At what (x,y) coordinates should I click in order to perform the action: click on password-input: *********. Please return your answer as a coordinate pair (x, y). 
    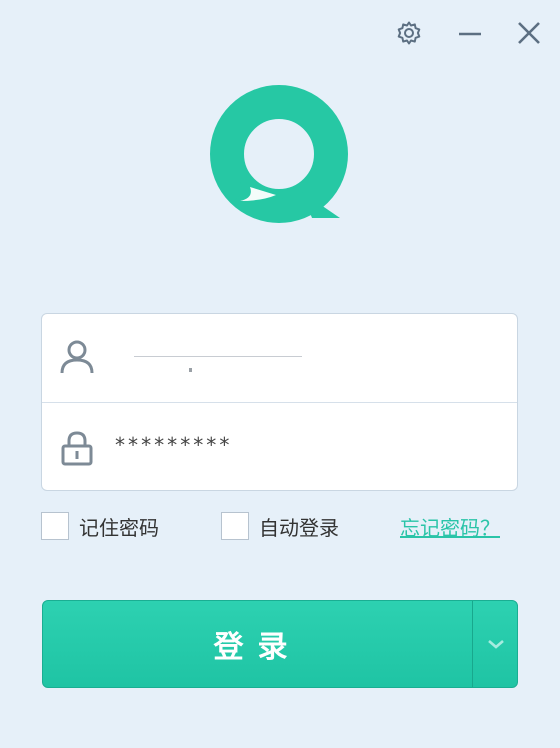
    Looking at the image, I should click on (172, 445).